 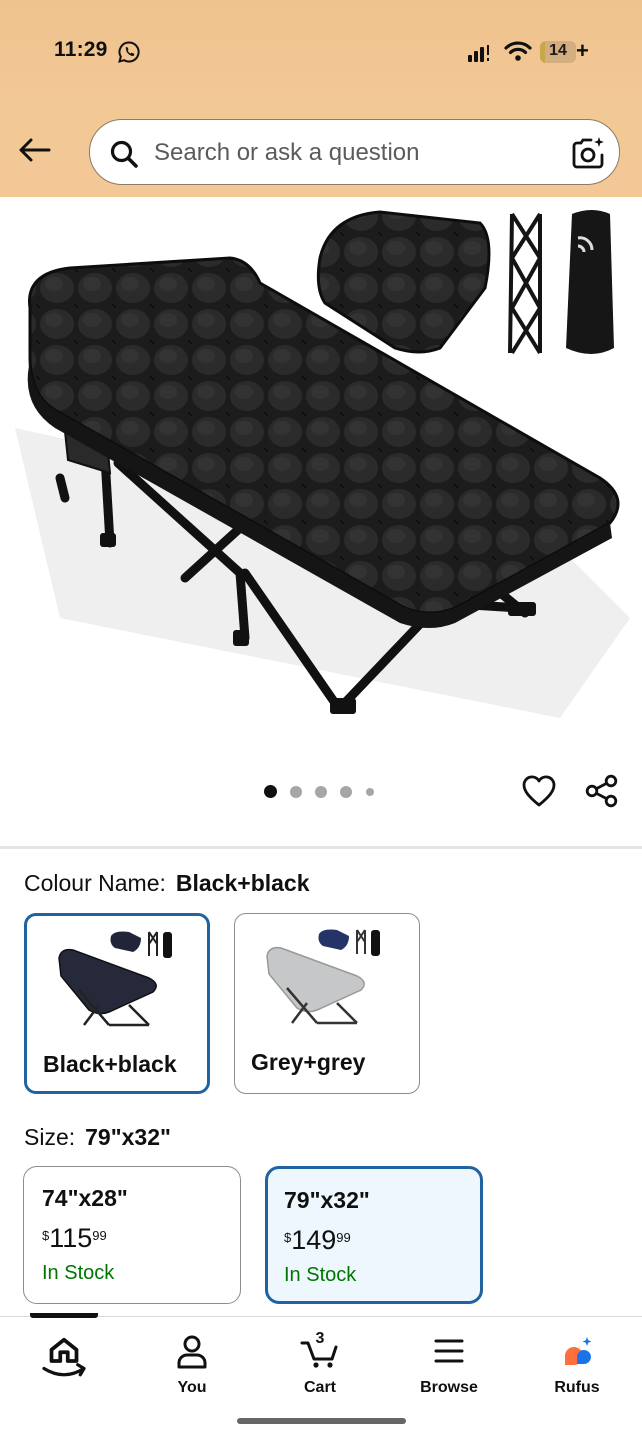 I want to click on size-selected-value: 79"x32", so click(x=128, y=1137).